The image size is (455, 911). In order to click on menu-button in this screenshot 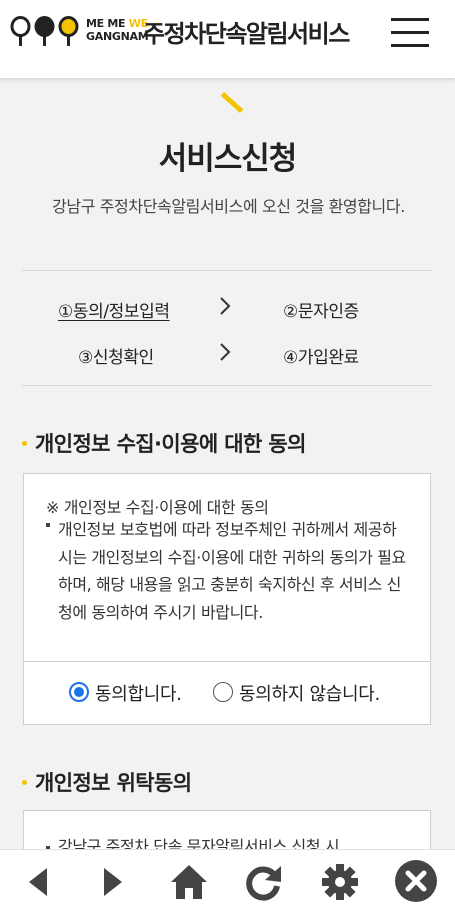, I will do `click(410, 33)`.